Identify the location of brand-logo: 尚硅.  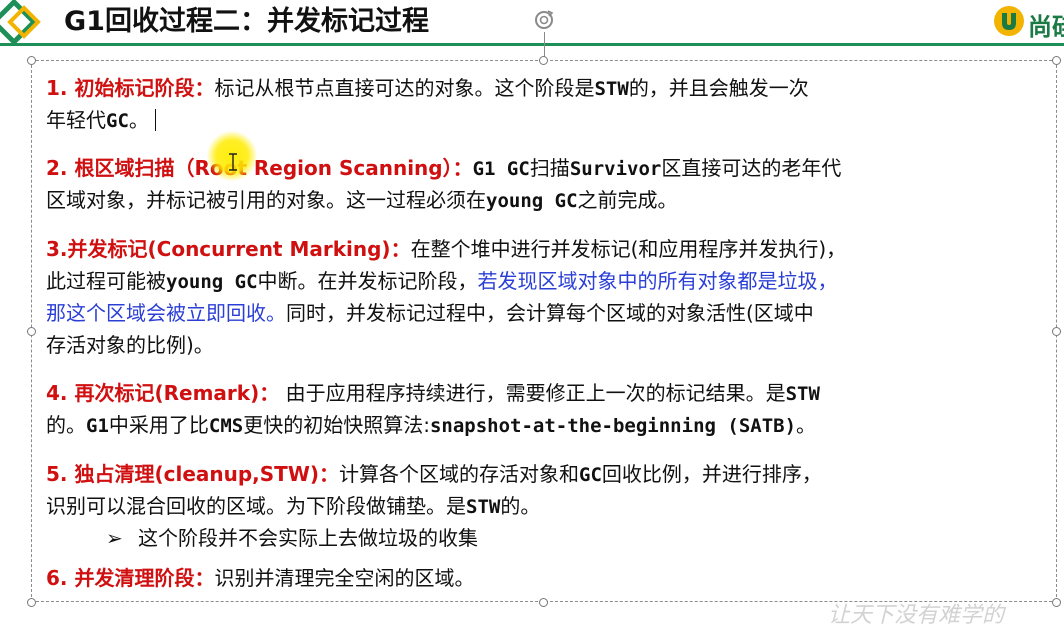
(1028, 22).